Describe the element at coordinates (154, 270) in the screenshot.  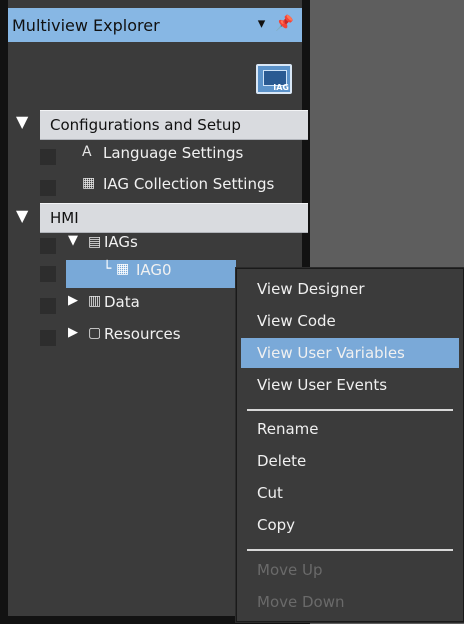
I see `tree-item-iag0: IAG0` at that location.